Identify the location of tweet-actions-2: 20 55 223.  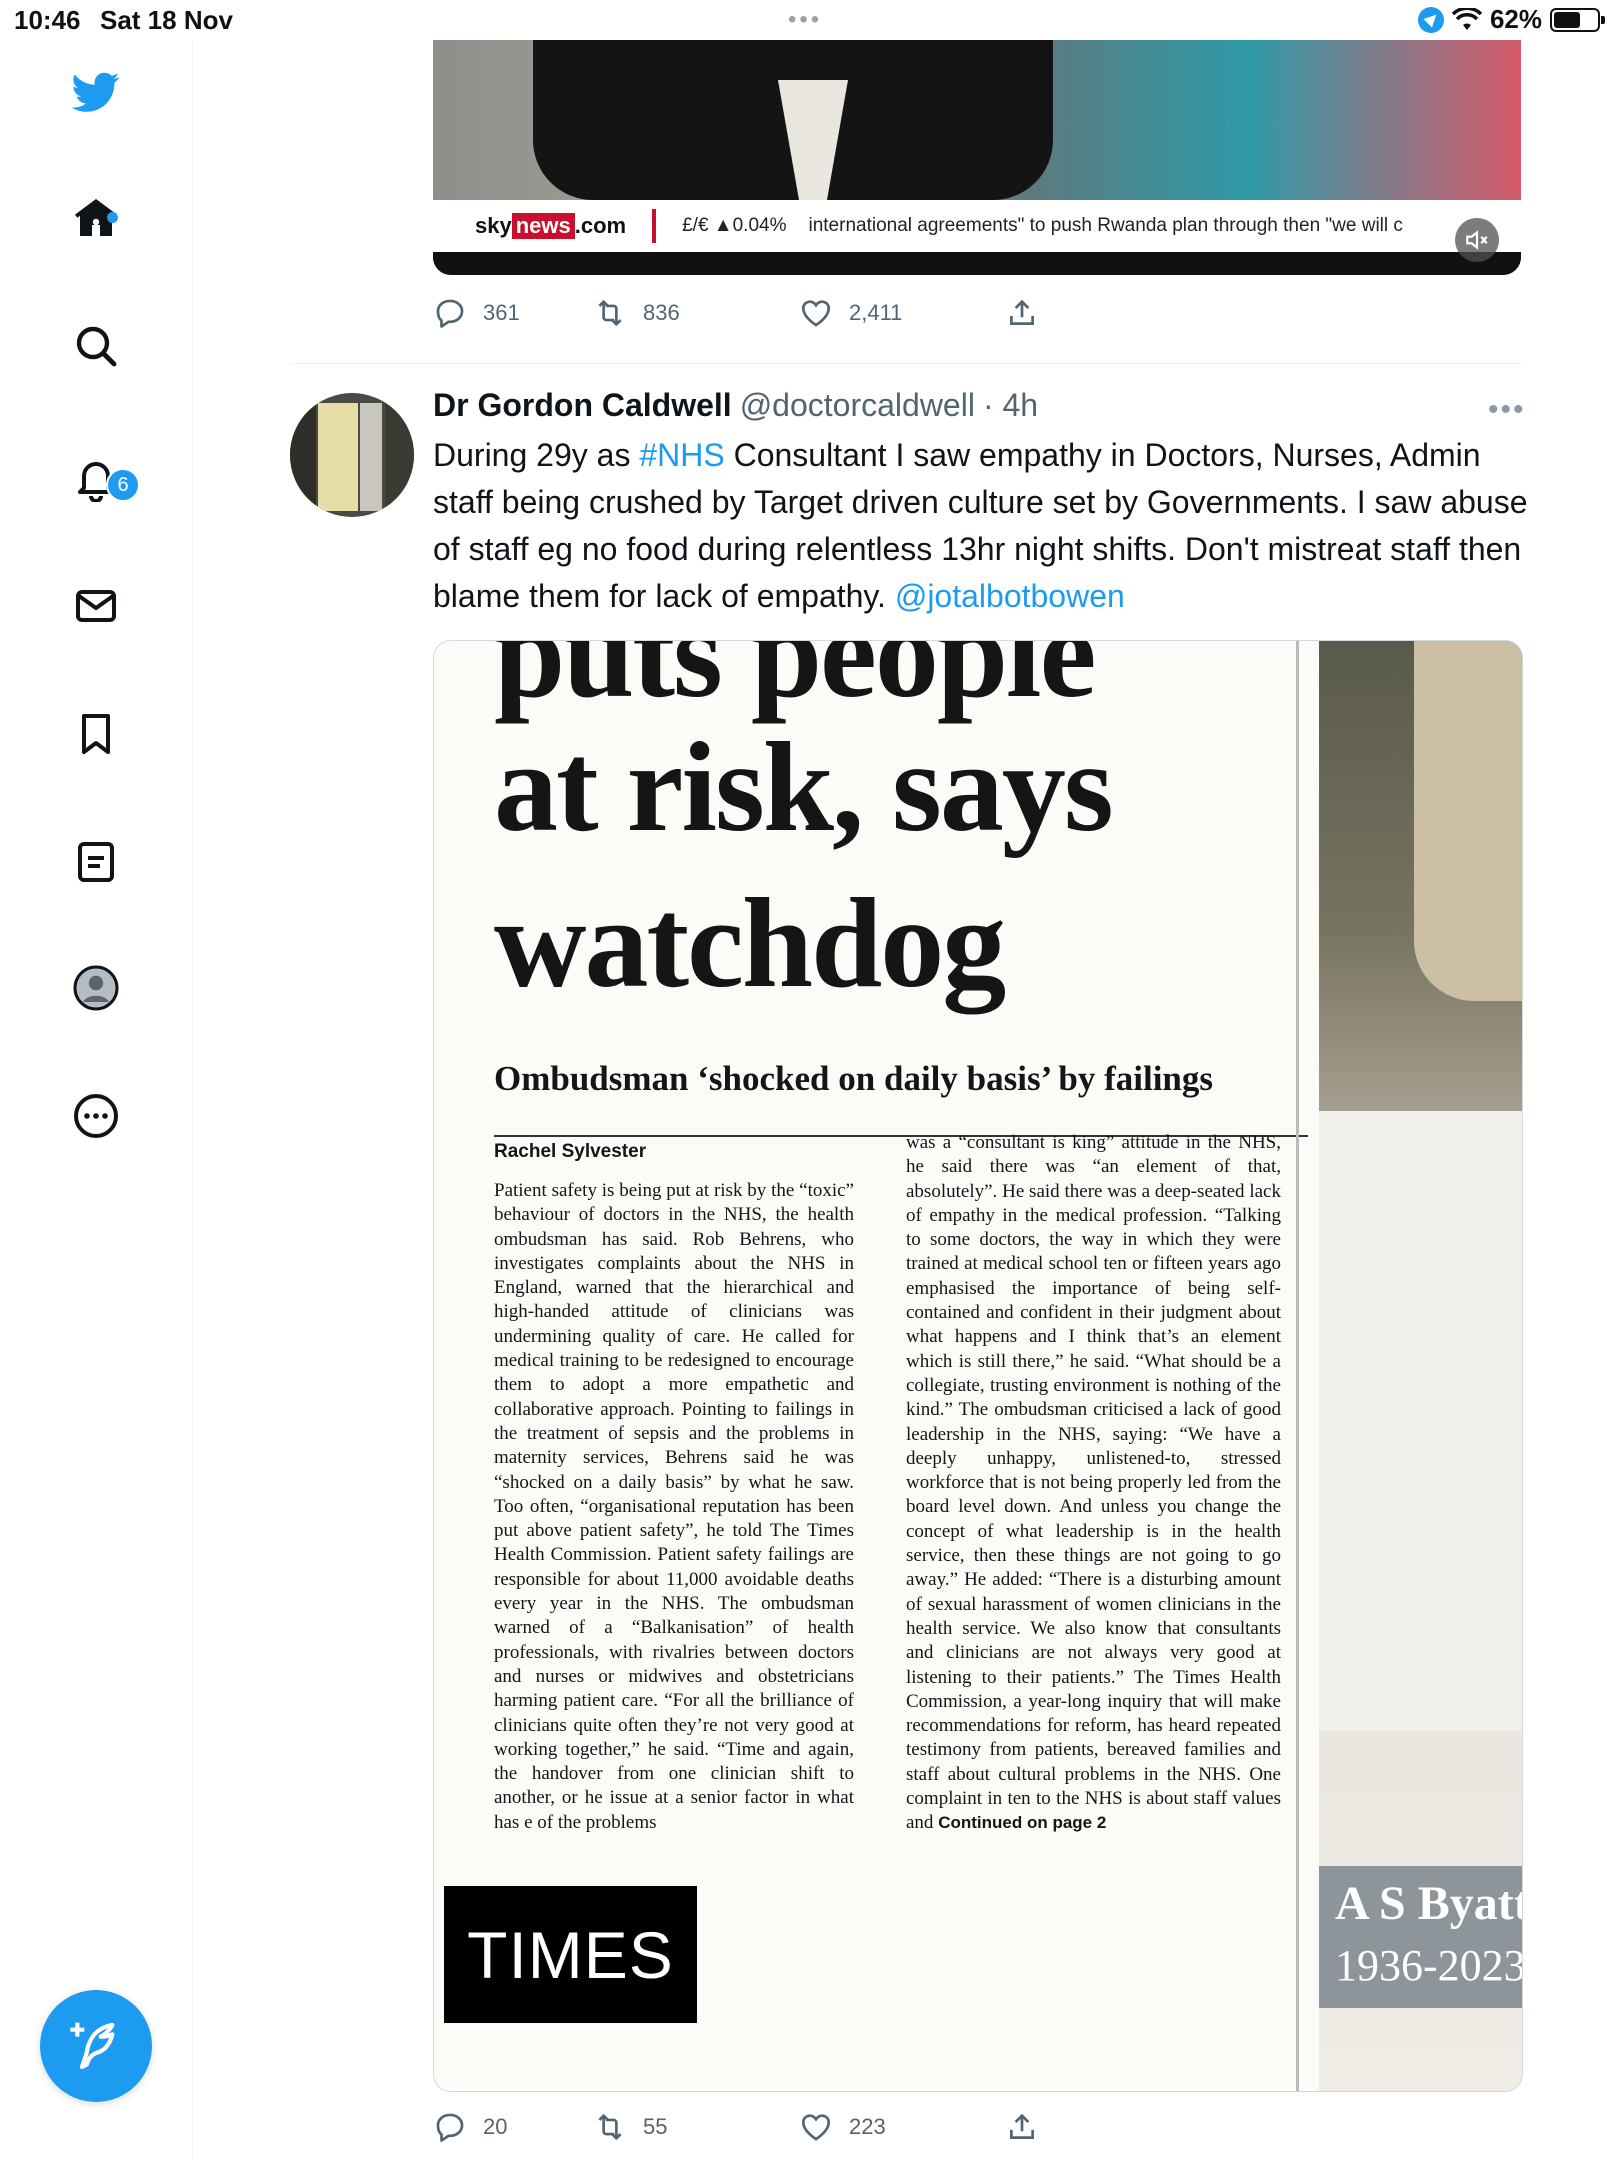
(736, 2127).